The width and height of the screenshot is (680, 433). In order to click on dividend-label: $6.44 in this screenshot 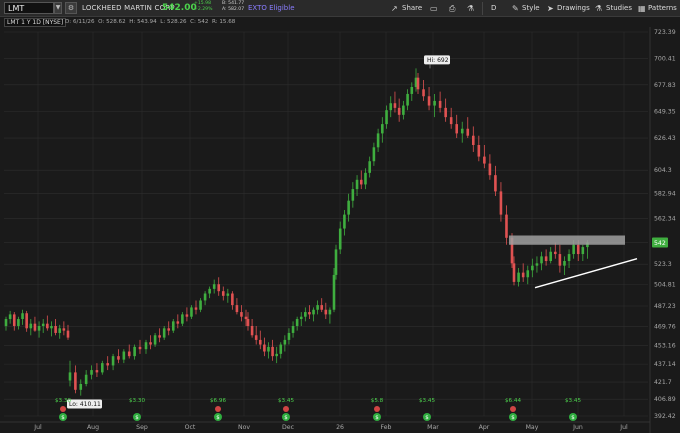, I will do `click(513, 401)`.